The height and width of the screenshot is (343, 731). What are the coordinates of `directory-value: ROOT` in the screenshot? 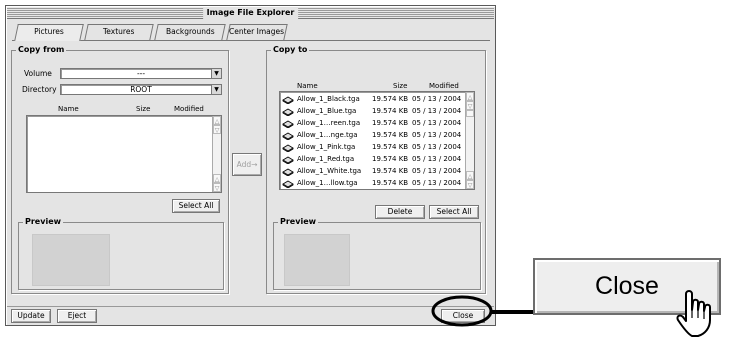 It's located at (141, 89).